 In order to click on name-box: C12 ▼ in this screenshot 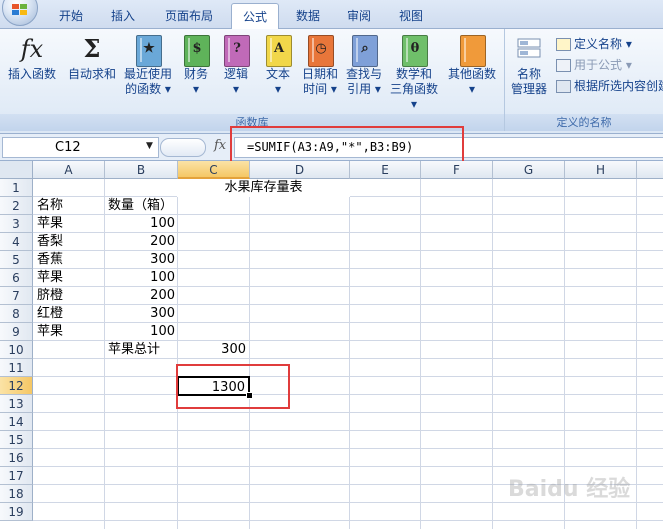, I will do `click(80, 147)`.